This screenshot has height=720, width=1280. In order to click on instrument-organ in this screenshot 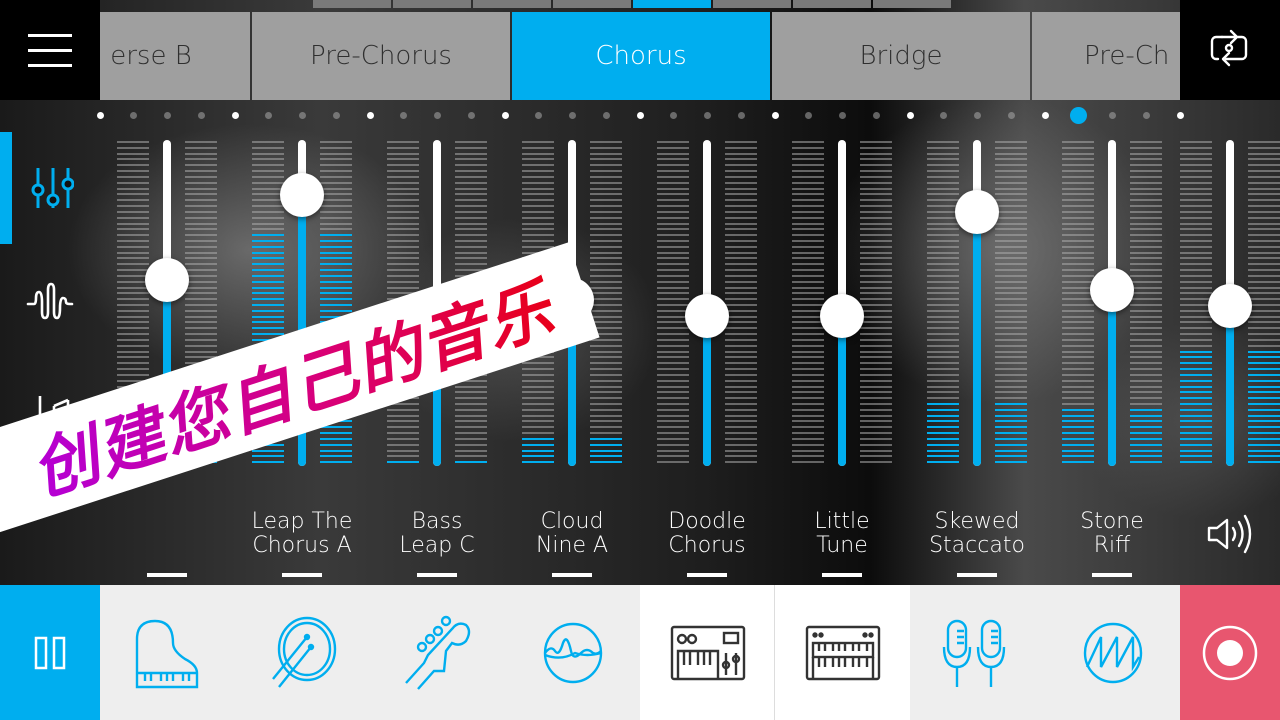, I will do `click(842, 652)`.